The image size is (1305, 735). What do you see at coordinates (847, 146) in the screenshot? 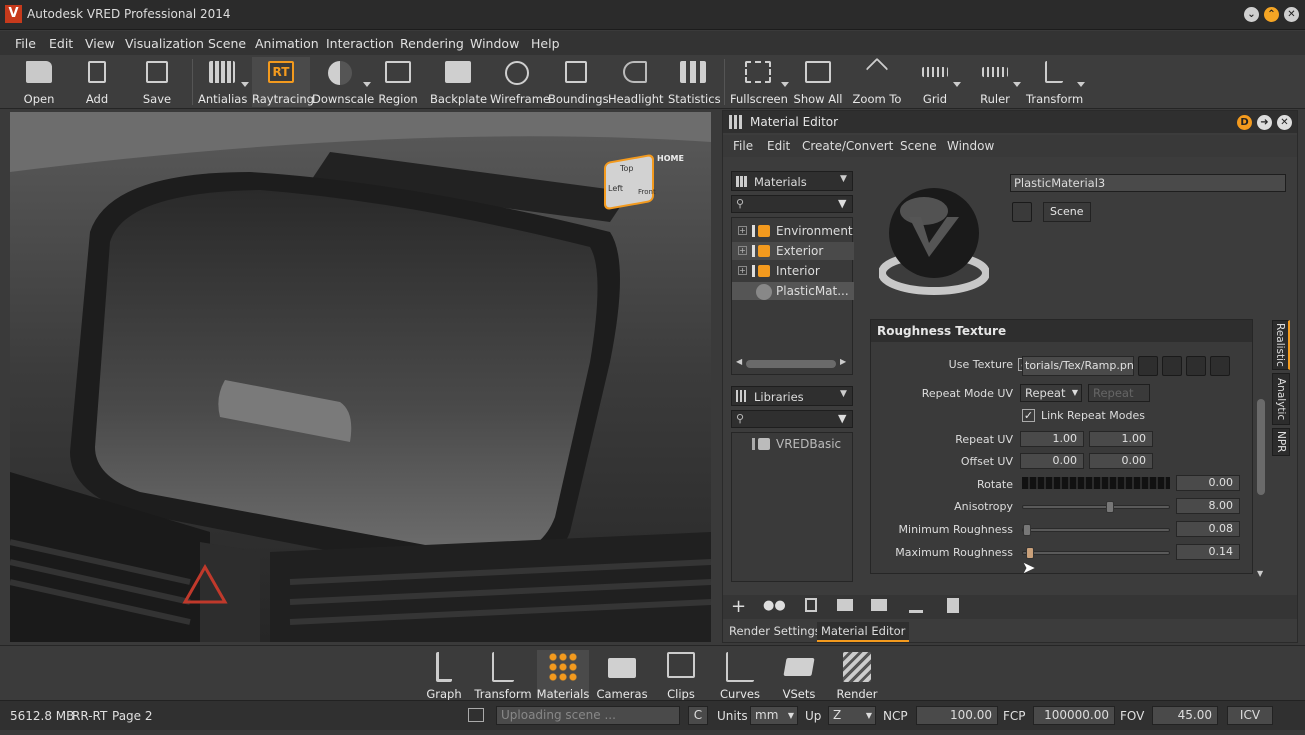
I see `me-menu-create-convert: Create/Convert` at bounding box center [847, 146].